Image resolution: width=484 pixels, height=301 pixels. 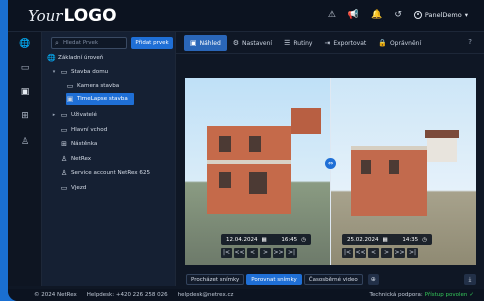 What do you see at coordinates (242, 239) in the screenshot?
I see `left-date: 12.04.2024` at bounding box center [242, 239].